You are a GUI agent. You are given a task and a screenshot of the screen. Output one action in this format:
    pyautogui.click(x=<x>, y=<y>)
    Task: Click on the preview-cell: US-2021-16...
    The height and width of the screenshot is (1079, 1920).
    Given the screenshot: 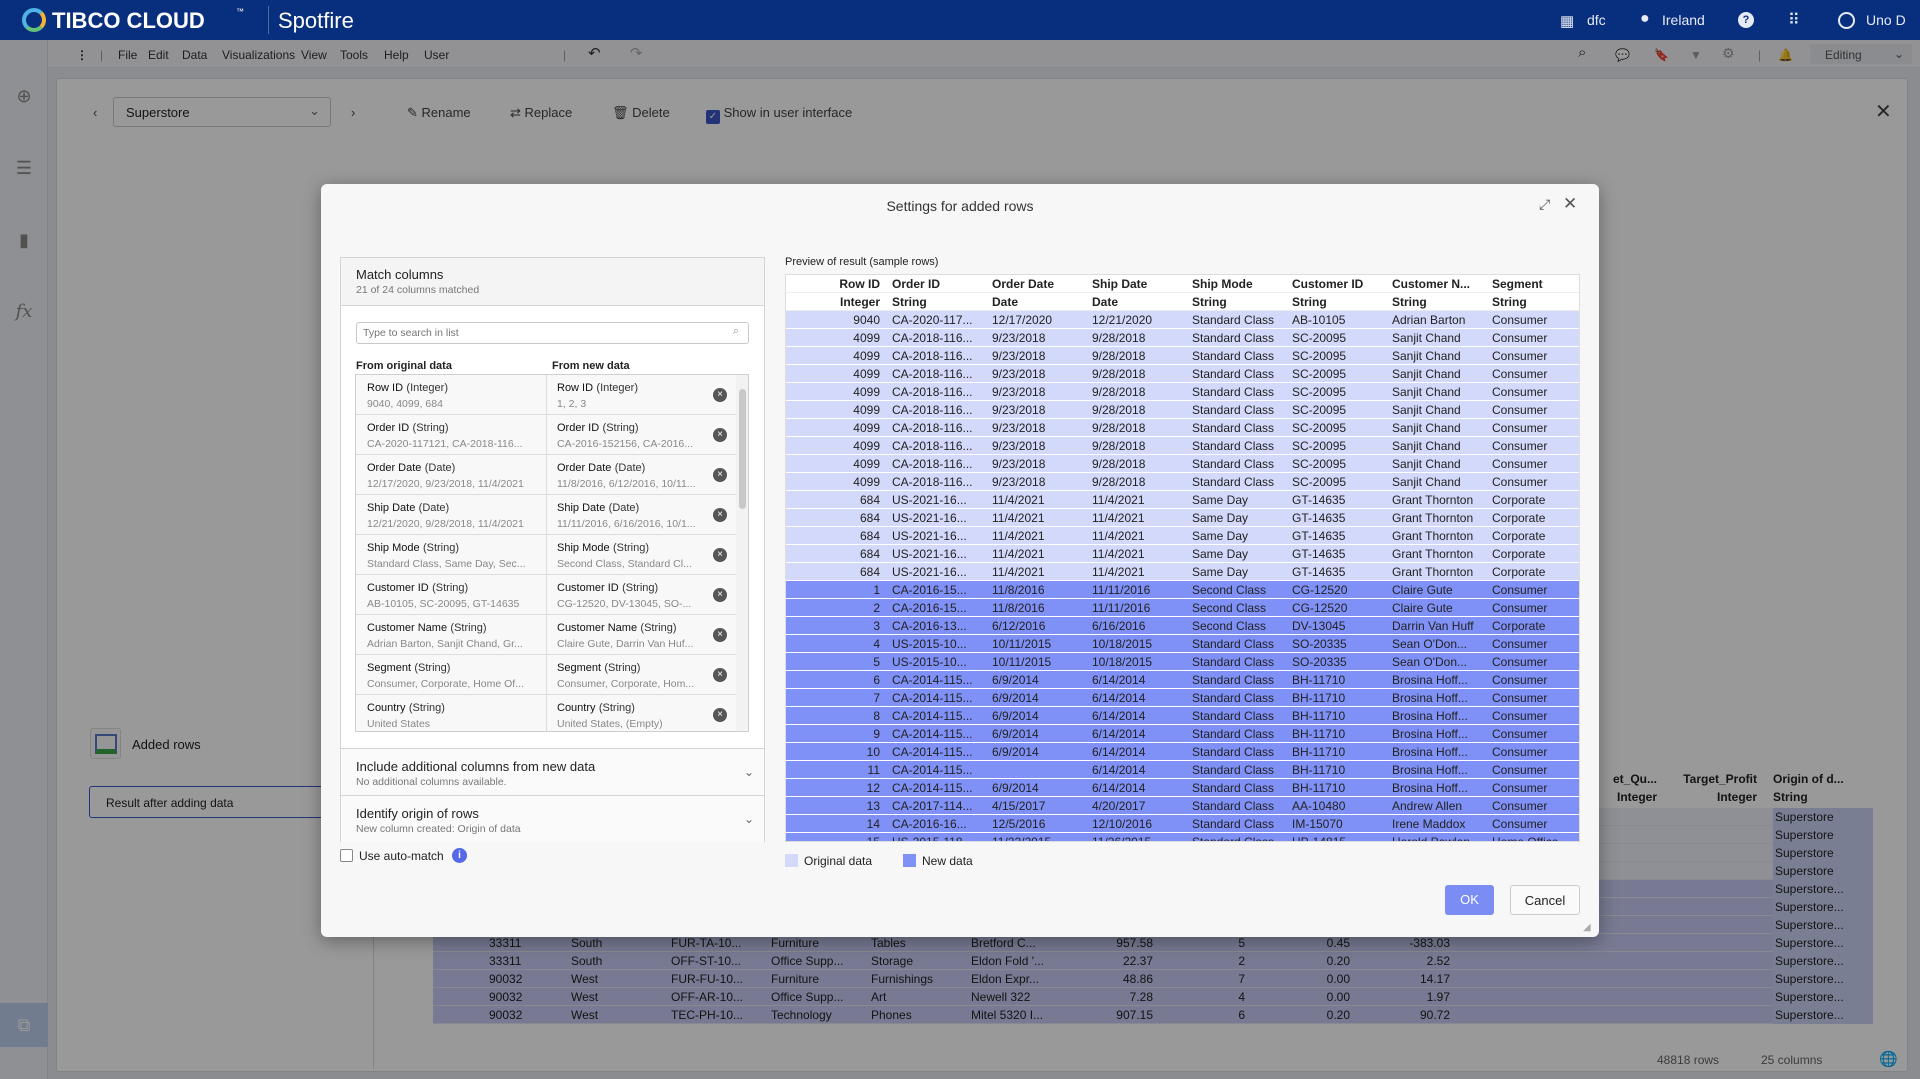 What is the action you would take?
    pyautogui.click(x=929, y=518)
    